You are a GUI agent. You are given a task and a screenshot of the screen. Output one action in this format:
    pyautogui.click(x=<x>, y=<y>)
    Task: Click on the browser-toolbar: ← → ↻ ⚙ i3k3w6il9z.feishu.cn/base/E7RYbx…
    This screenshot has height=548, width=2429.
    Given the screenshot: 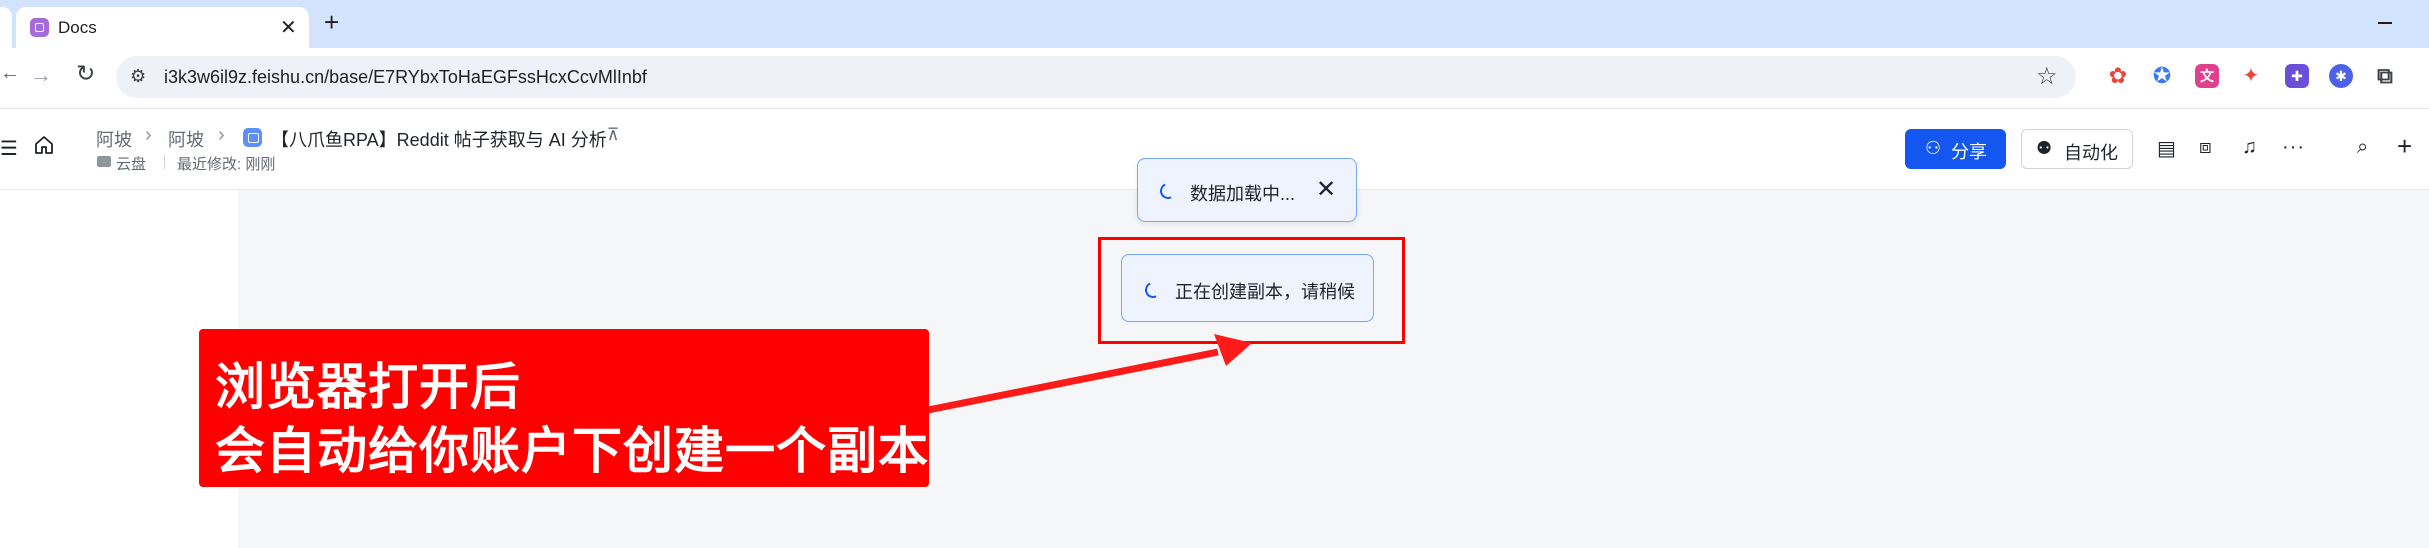 What is the action you would take?
    pyautogui.click(x=1214, y=78)
    